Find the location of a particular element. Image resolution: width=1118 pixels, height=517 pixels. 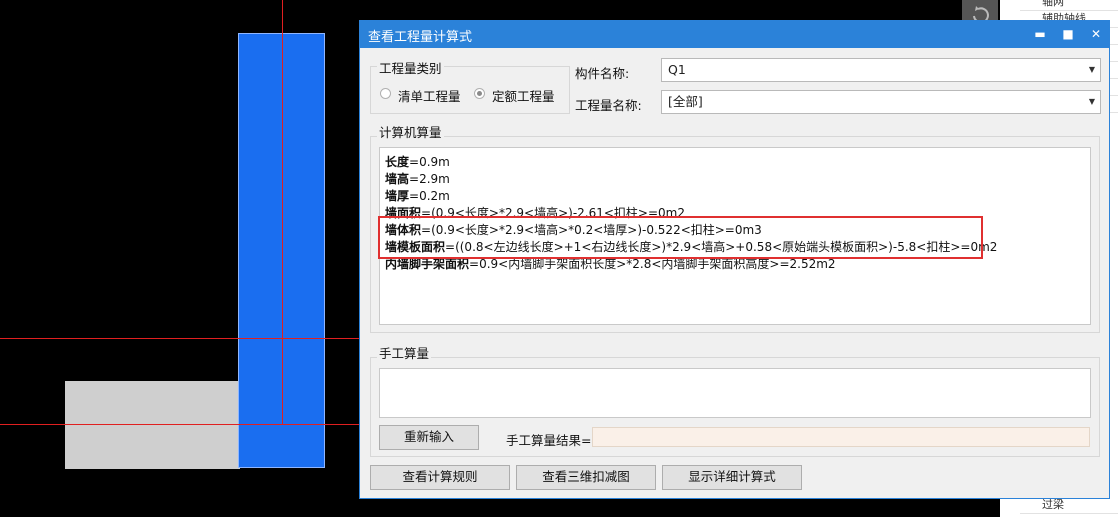

dialog-title-bar: 查看工程量计算式 ▬ ■ ✕ is located at coordinates (734, 34).